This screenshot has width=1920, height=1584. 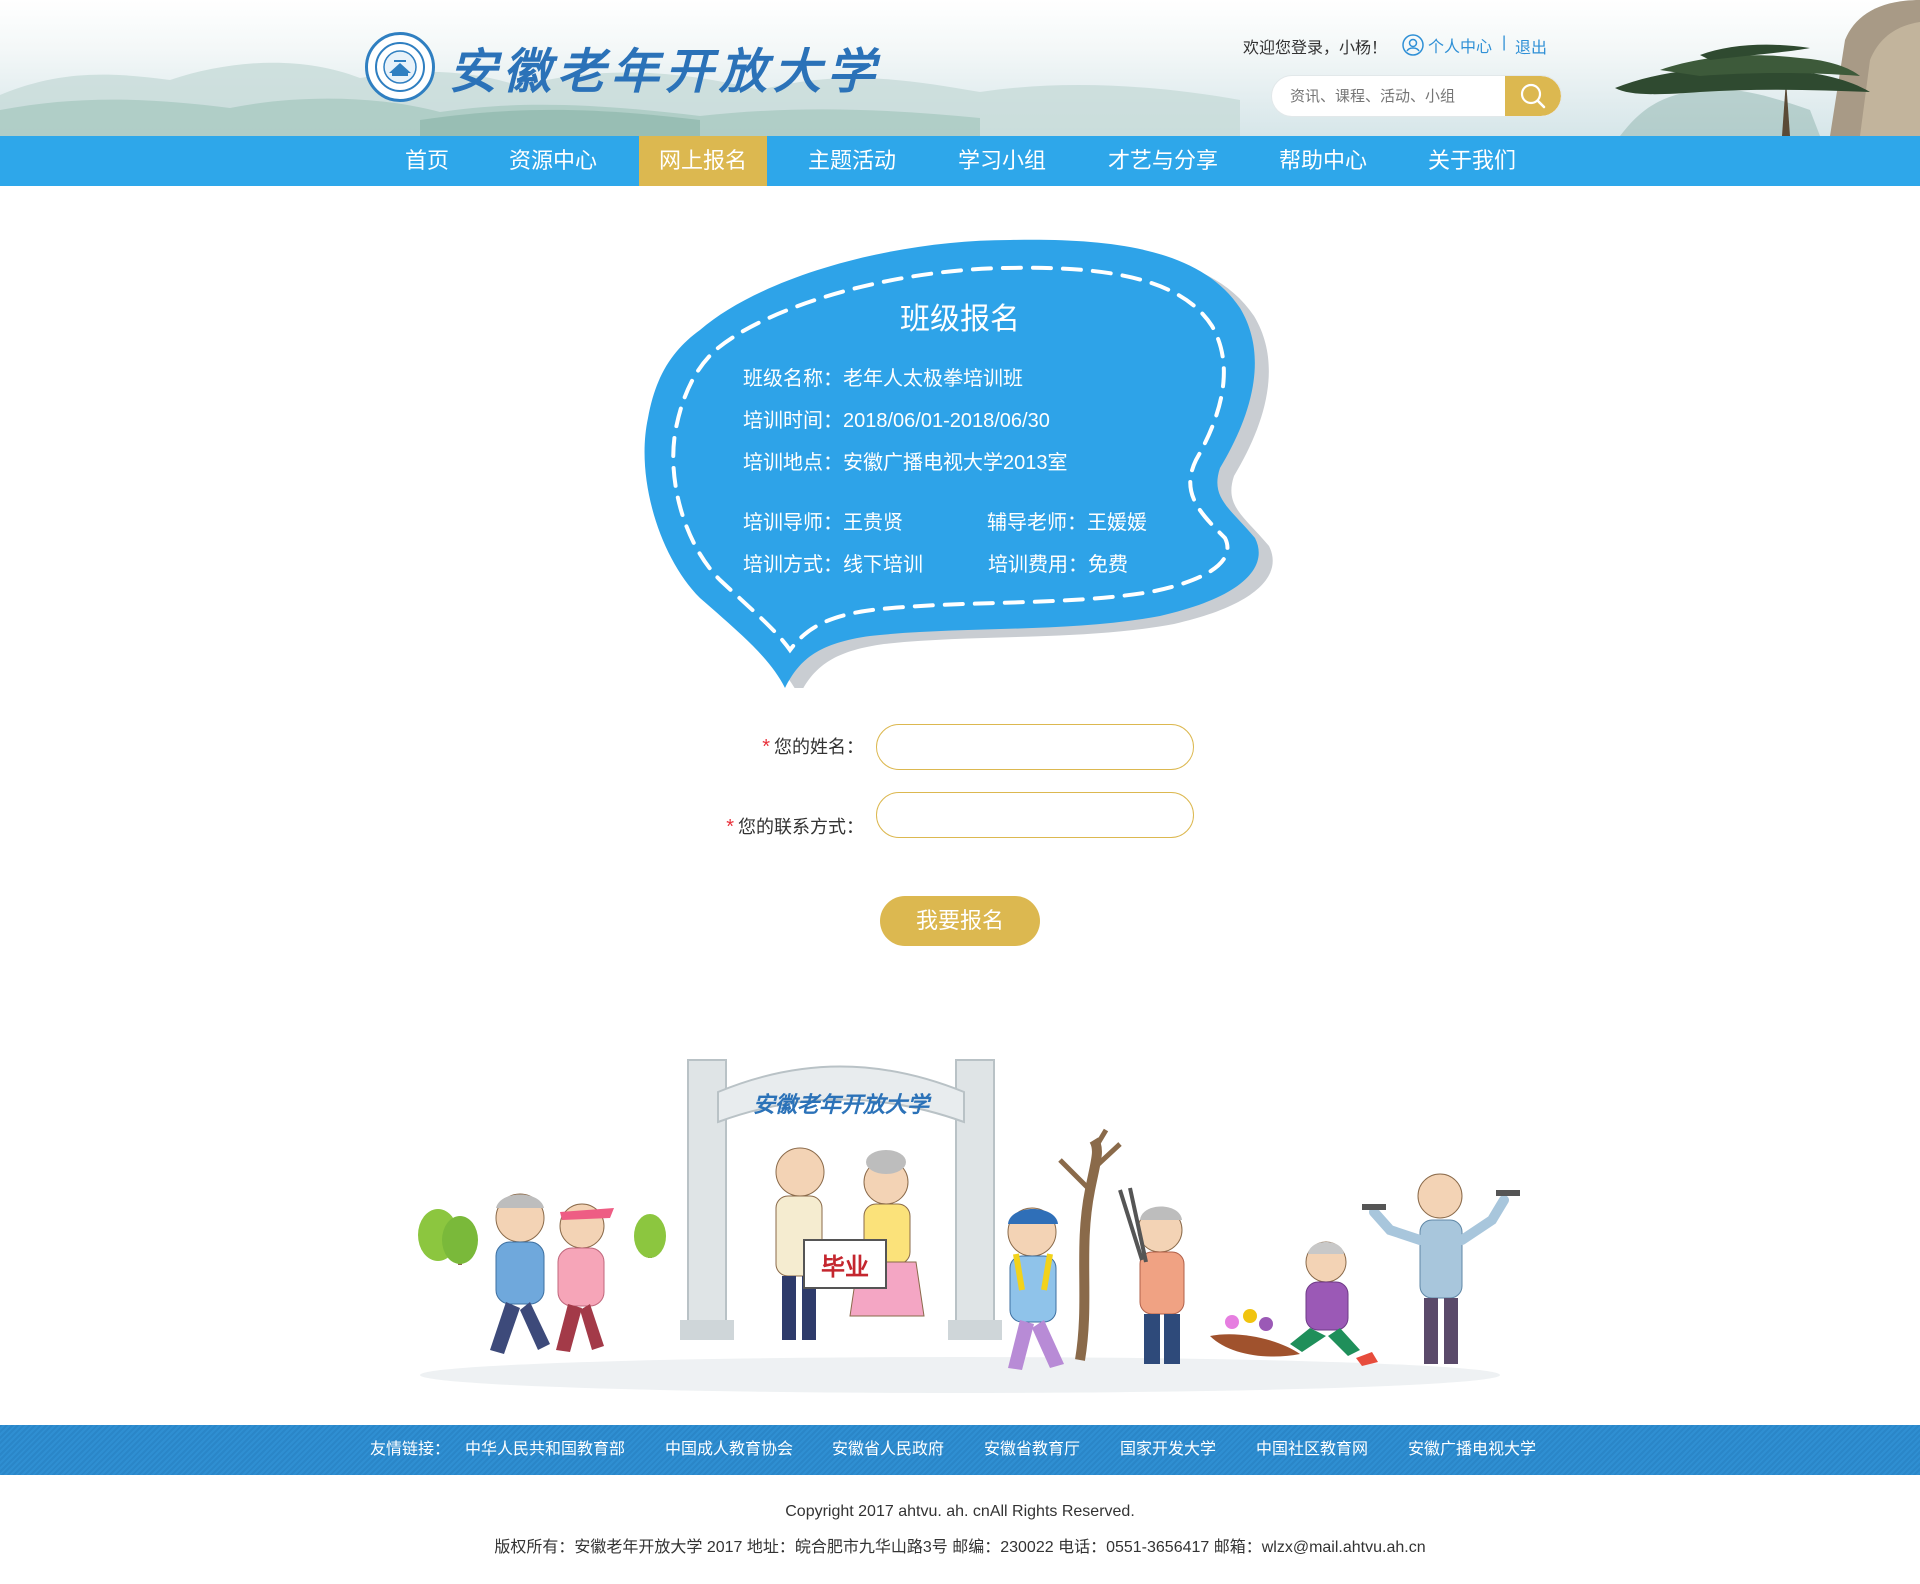 What do you see at coordinates (1312, 1450) in the screenshot?
I see `link-community-education: 中国社区教育网` at bounding box center [1312, 1450].